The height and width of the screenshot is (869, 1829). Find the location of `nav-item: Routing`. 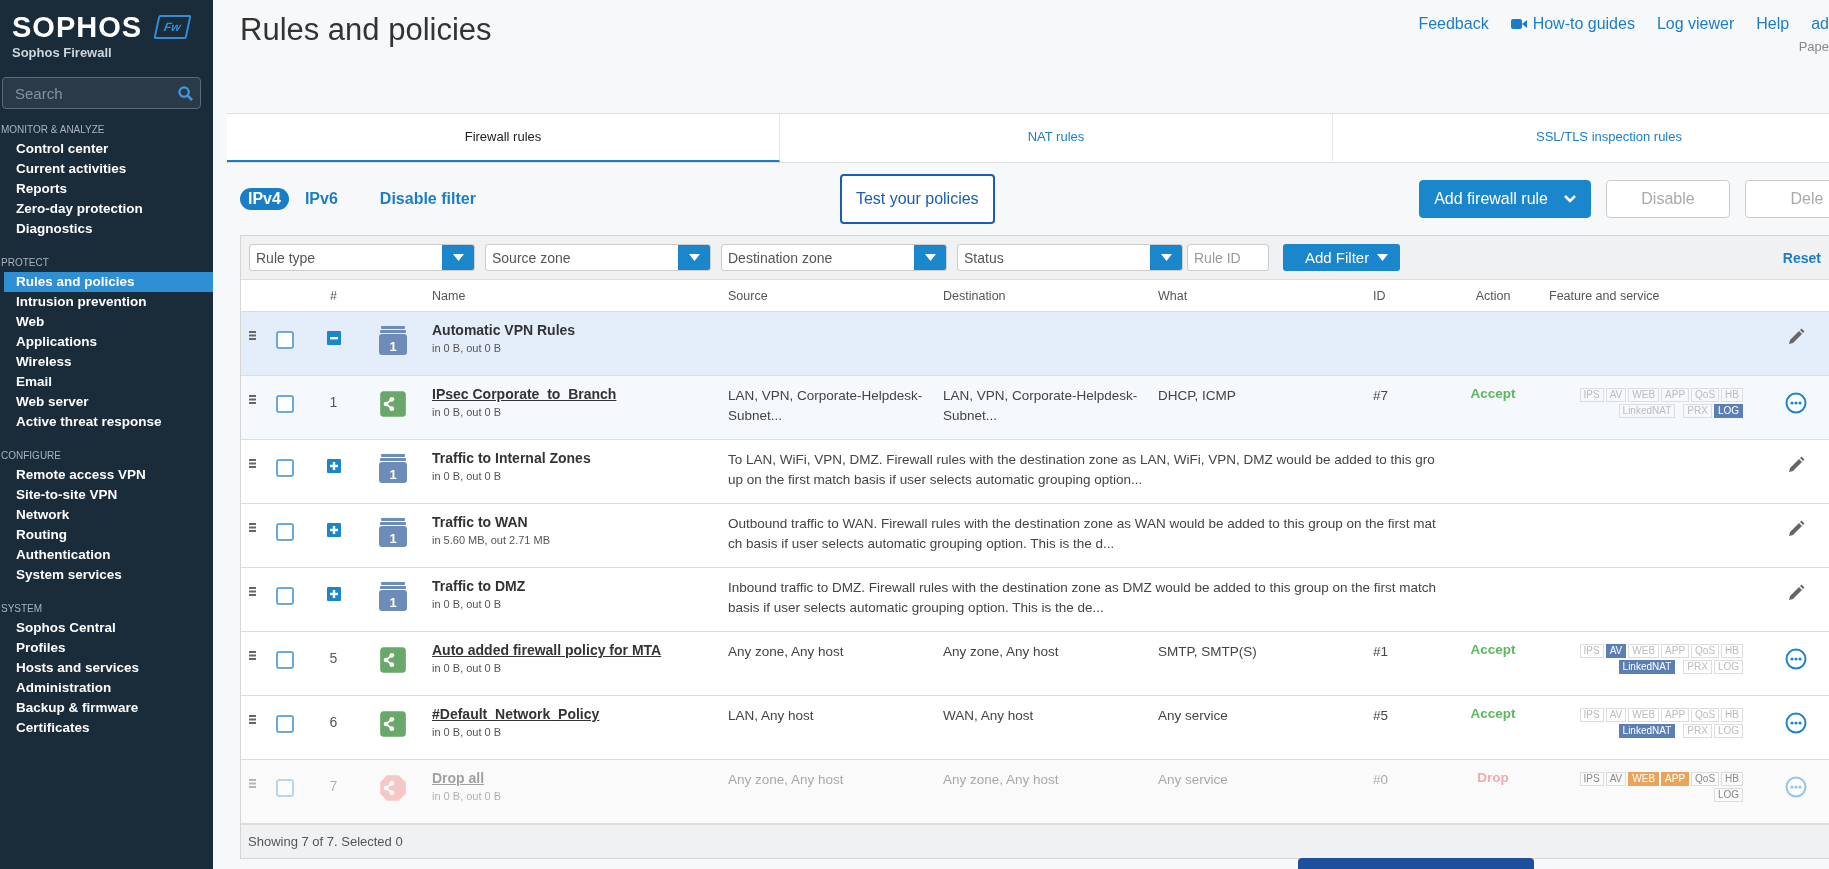

nav-item: Routing is located at coordinates (108, 535).